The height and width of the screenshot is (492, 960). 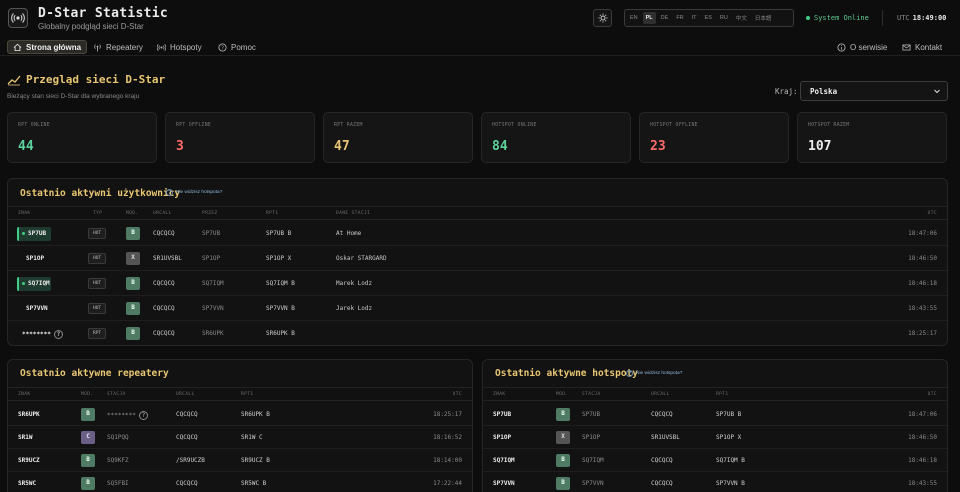 I want to click on nav-help: ? Pomoc, so click(x=237, y=47).